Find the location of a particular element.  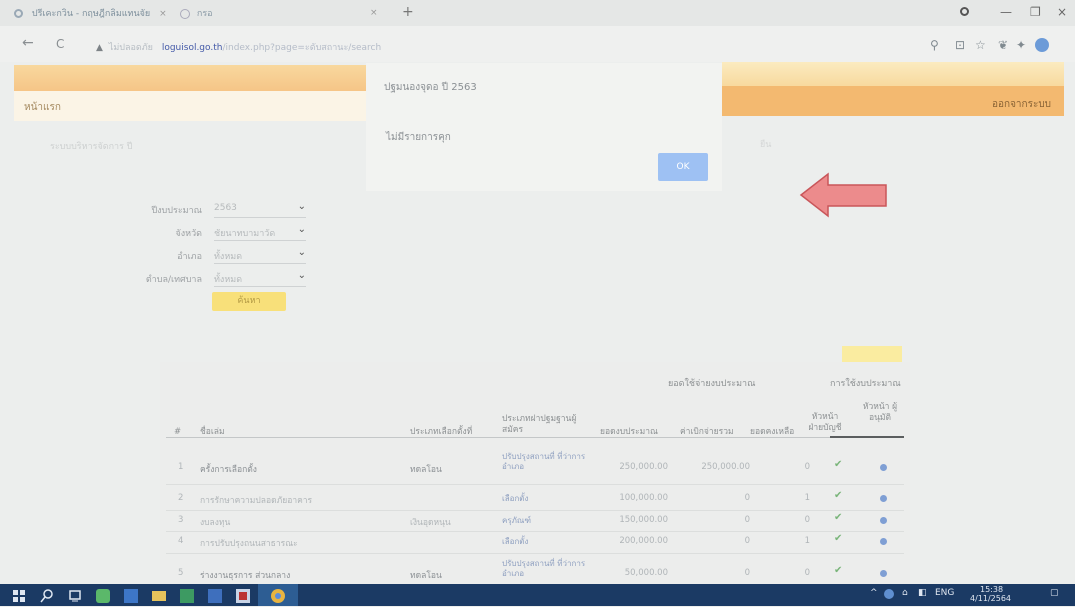

year-select: 2563 ⌄ is located at coordinates (260, 209).